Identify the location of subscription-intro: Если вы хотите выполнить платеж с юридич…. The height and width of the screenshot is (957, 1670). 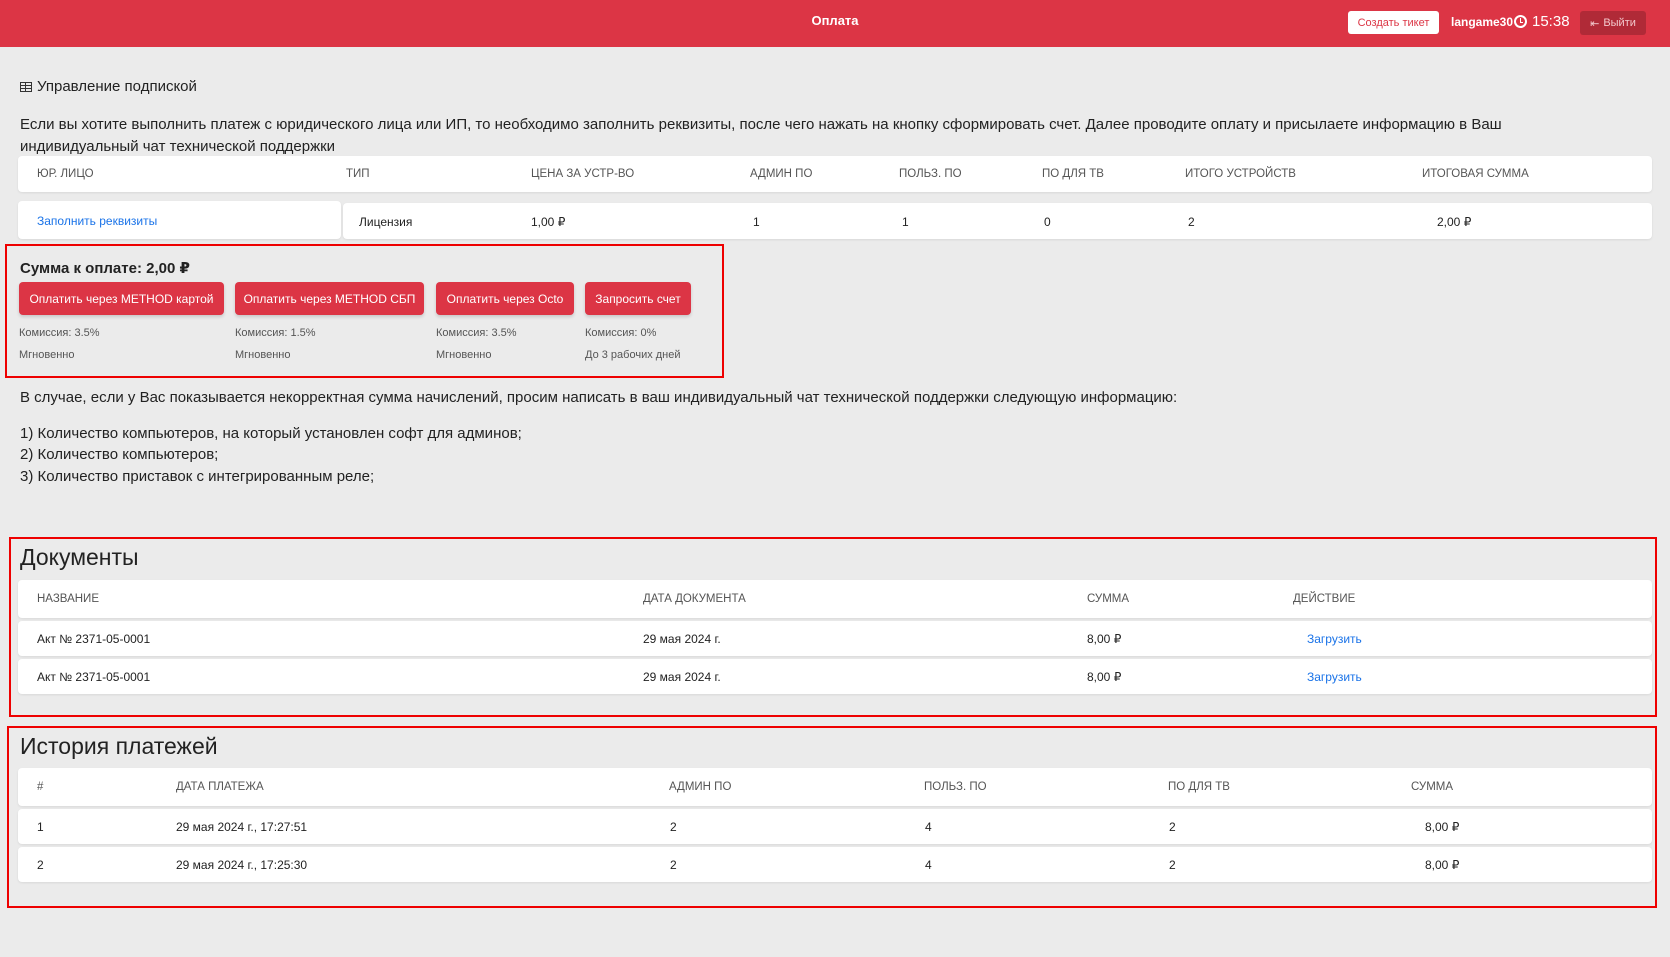
(761, 135).